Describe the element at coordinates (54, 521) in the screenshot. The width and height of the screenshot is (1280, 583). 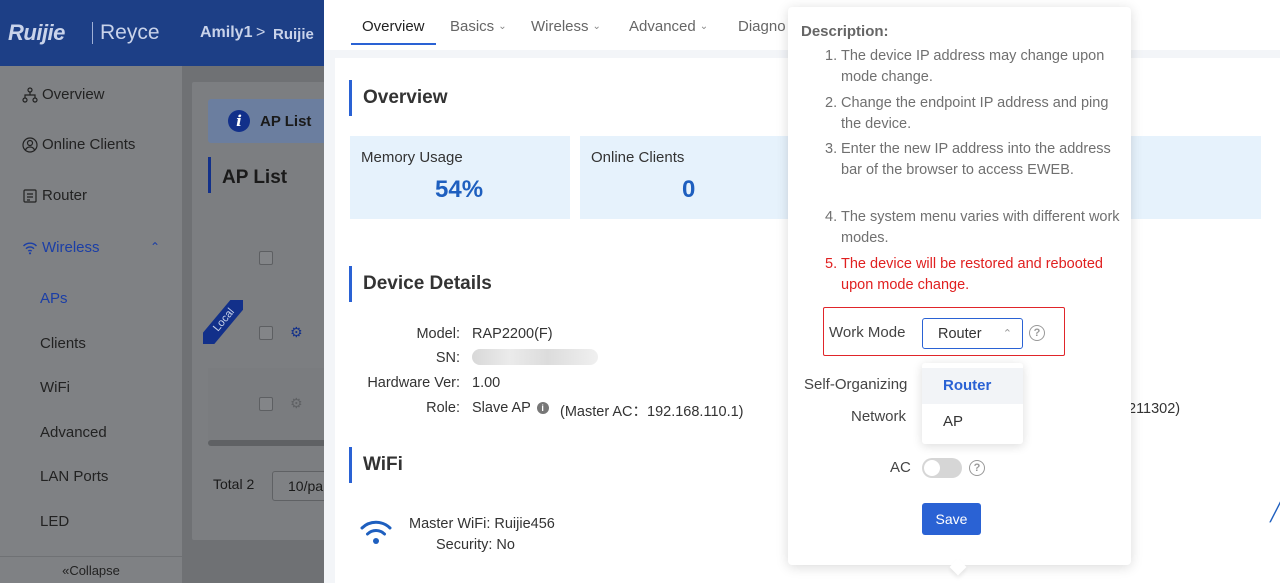
I see `sidebar-sub-led: LED` at that location.